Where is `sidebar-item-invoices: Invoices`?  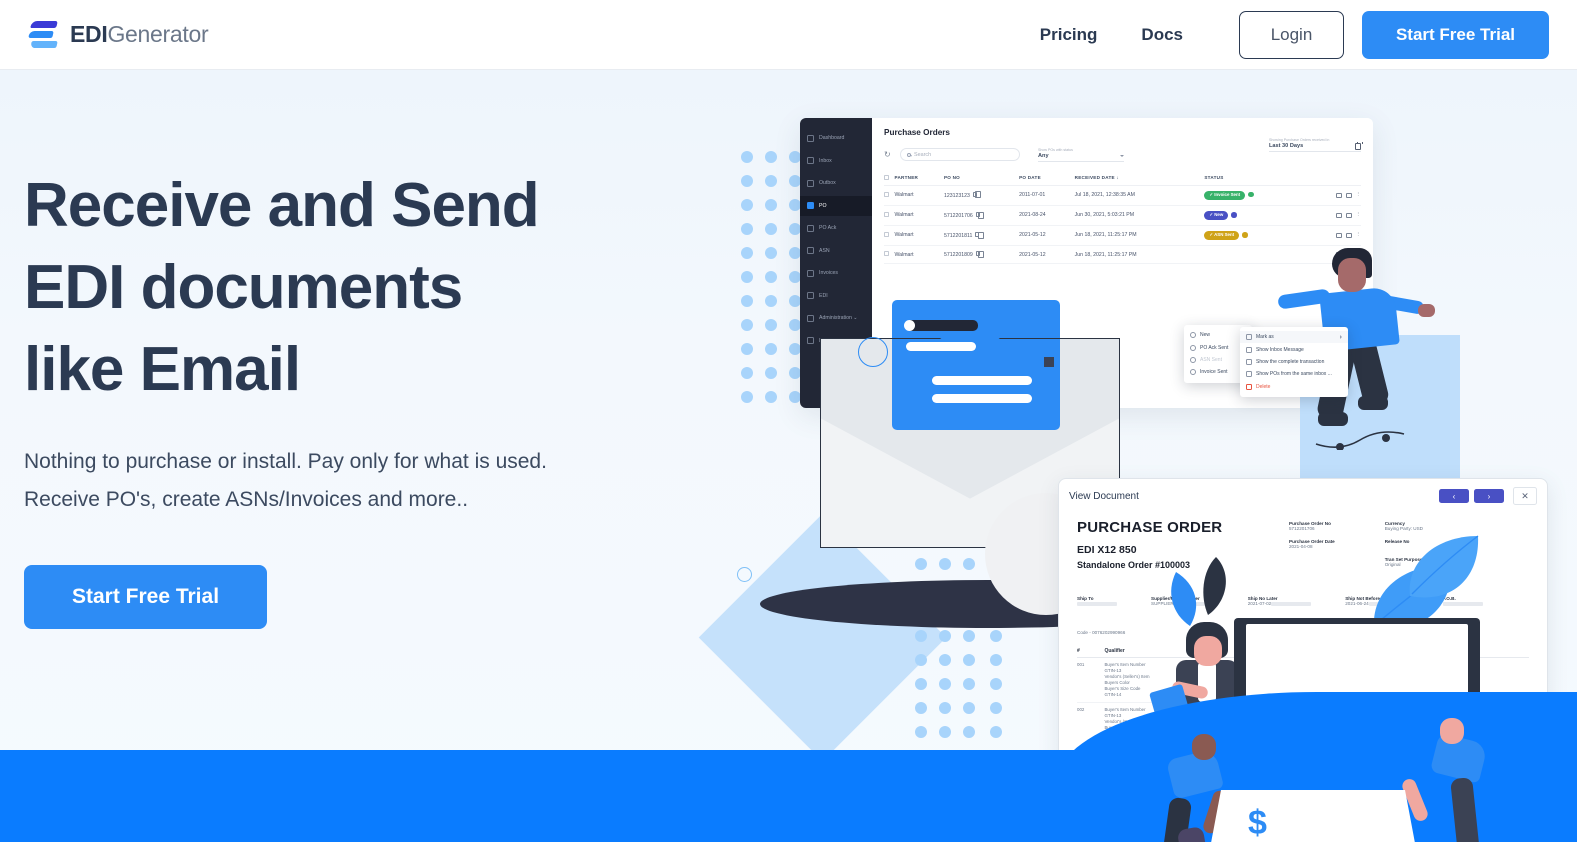
sidebar-item-invoices: Invoices is located at coordinates (836, 273).